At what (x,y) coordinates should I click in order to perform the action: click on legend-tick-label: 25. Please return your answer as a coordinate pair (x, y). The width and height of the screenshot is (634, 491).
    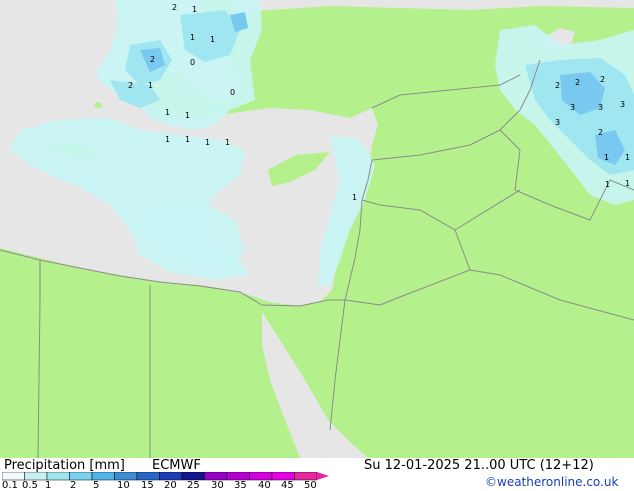
    Looking at the image, I should click on (193, 485).